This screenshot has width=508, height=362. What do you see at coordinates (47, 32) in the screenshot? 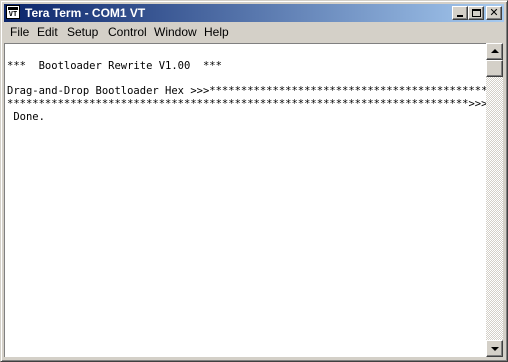
I see `menu-edit: Edit` at bounding box center [47, 32].